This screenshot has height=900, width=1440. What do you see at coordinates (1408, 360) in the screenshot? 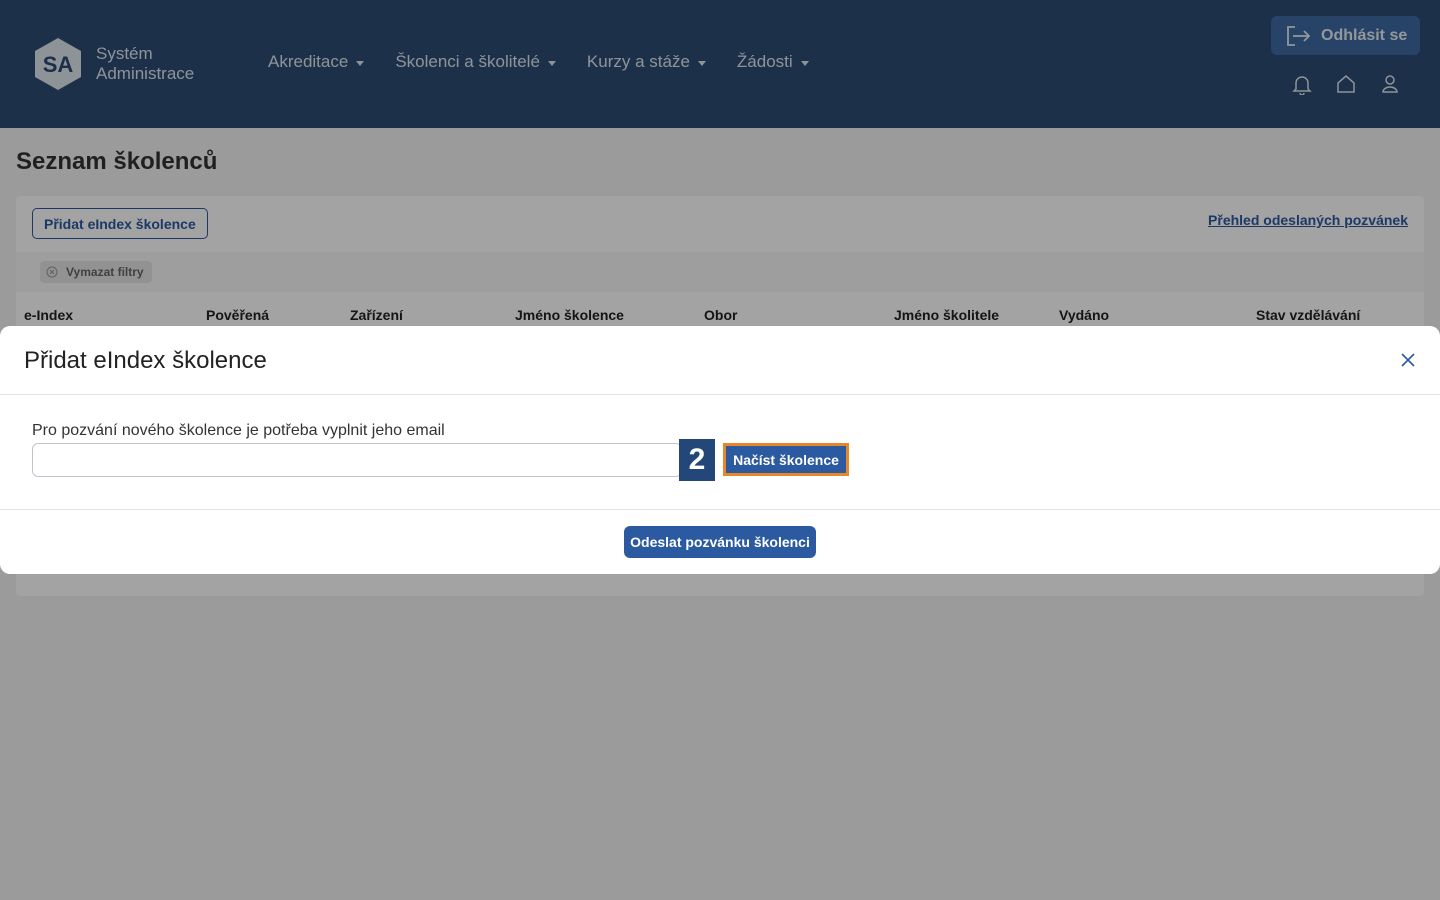
I see `close-icon` at bounding box center [1408, 360].